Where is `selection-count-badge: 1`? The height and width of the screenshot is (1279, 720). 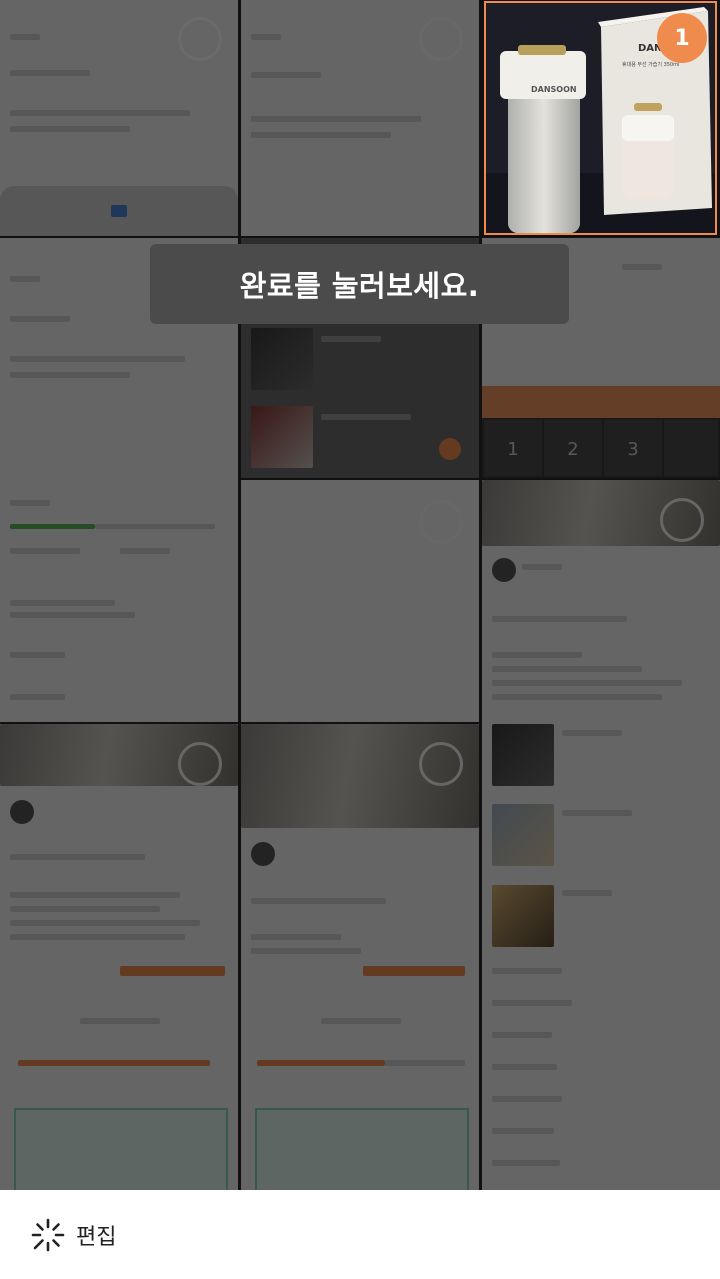
selection-count-badge: 1 is located at coordinates (682, 38).